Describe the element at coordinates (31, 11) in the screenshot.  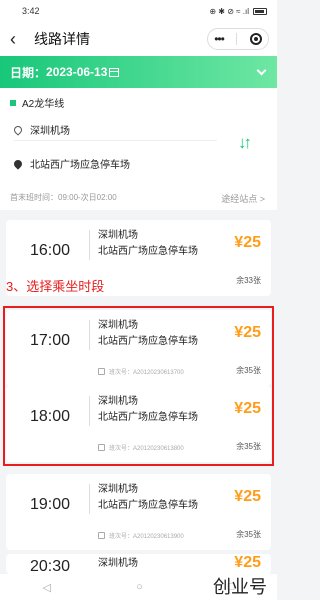
I see `status-time: 3:42` at that location.